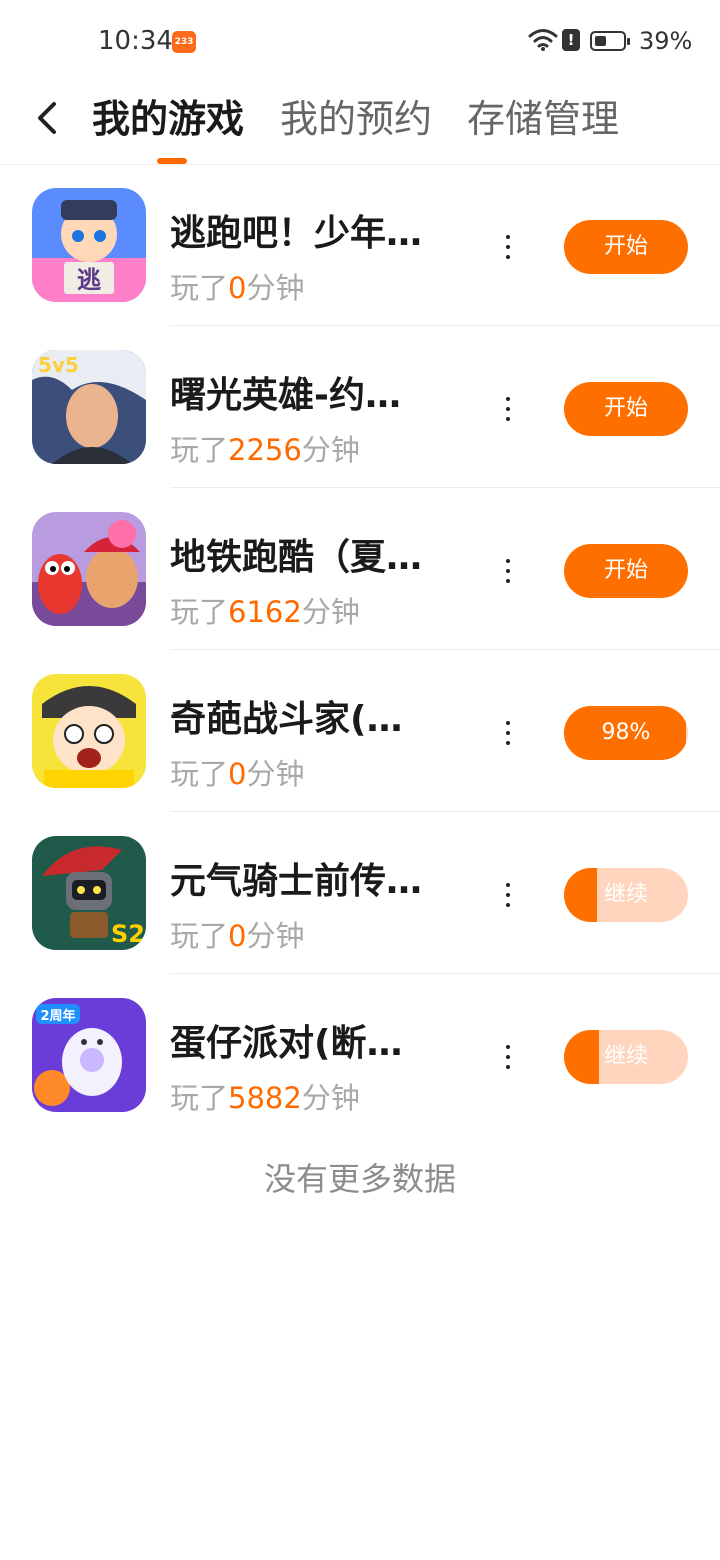 This screenshot has width=720, height=1560. What do you see at coordinates (128, 934) in the screenshot?
I see `svg-text: S2` at bounding box center [128, 934].